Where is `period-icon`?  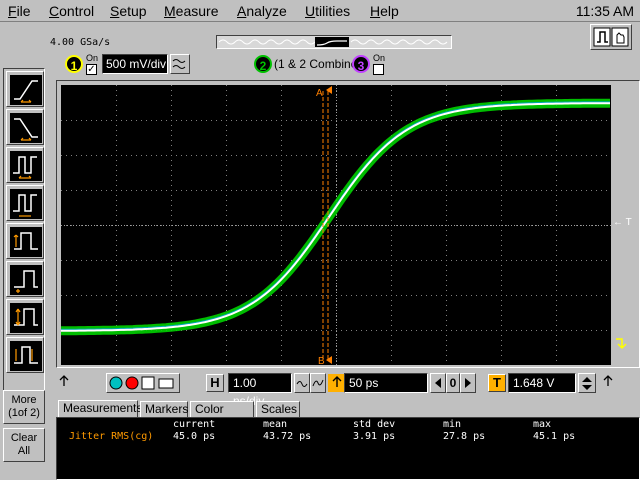 period-icon is located at coordinates (26, 166).